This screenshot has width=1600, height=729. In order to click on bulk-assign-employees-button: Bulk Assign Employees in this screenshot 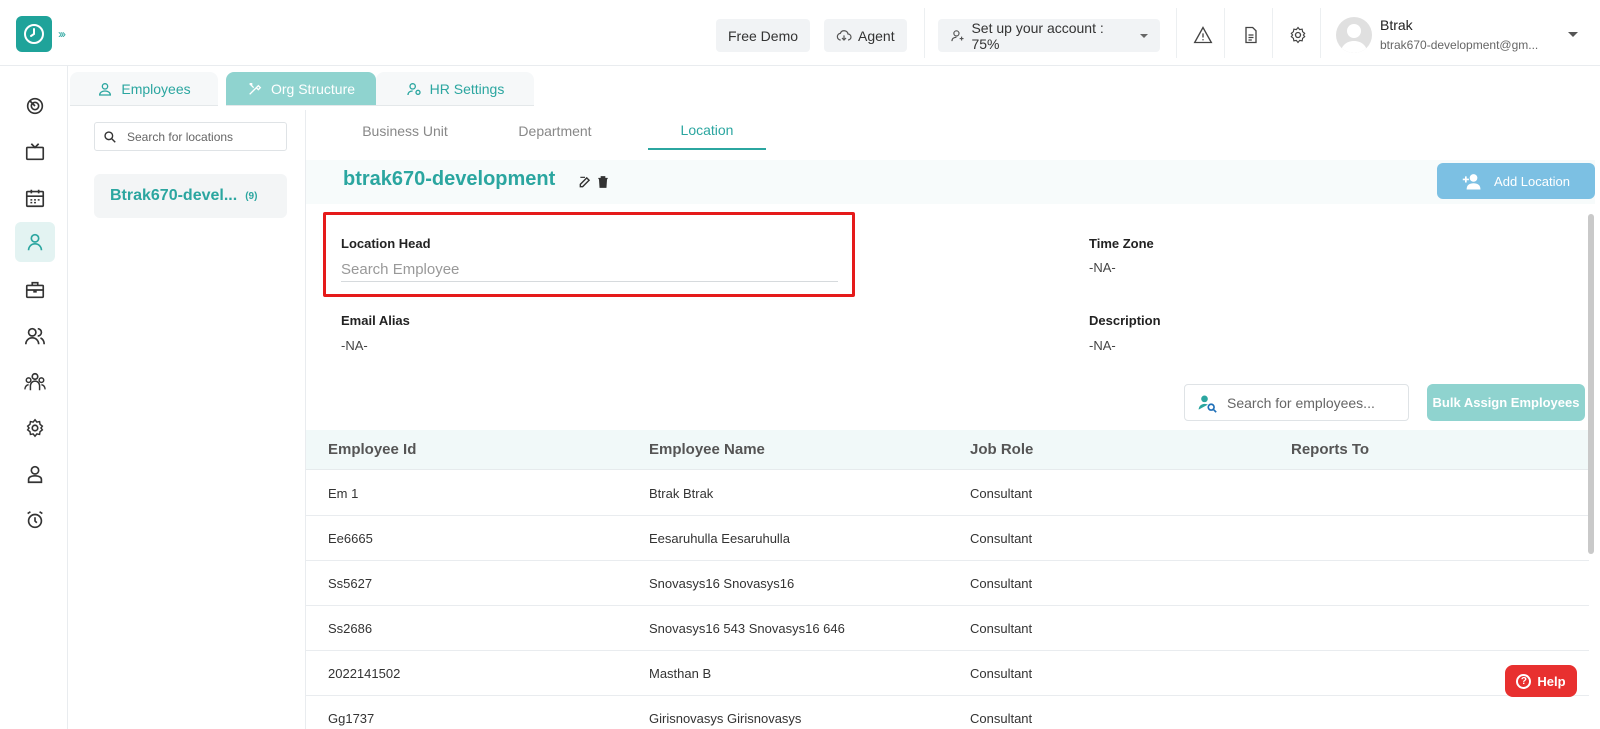, I will do `click(1506, 402)`.